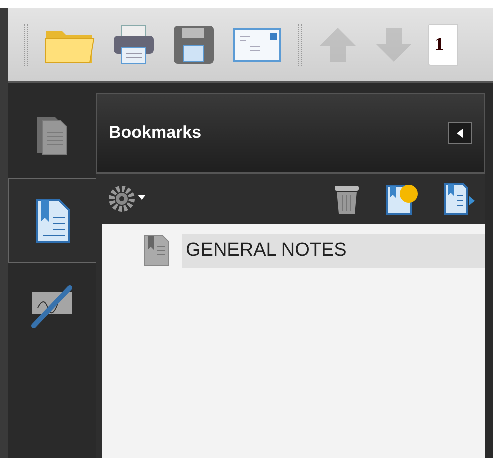  I want to click on new-bookmark-button, so click(402, 199).